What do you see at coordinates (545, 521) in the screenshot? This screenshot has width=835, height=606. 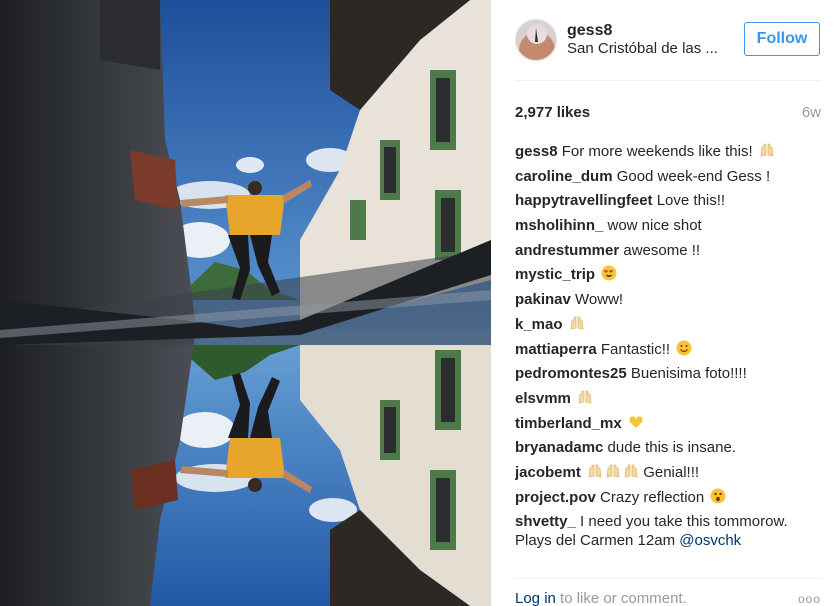 I see `comment-username: shvetty_` at bounding box center [545, 521].